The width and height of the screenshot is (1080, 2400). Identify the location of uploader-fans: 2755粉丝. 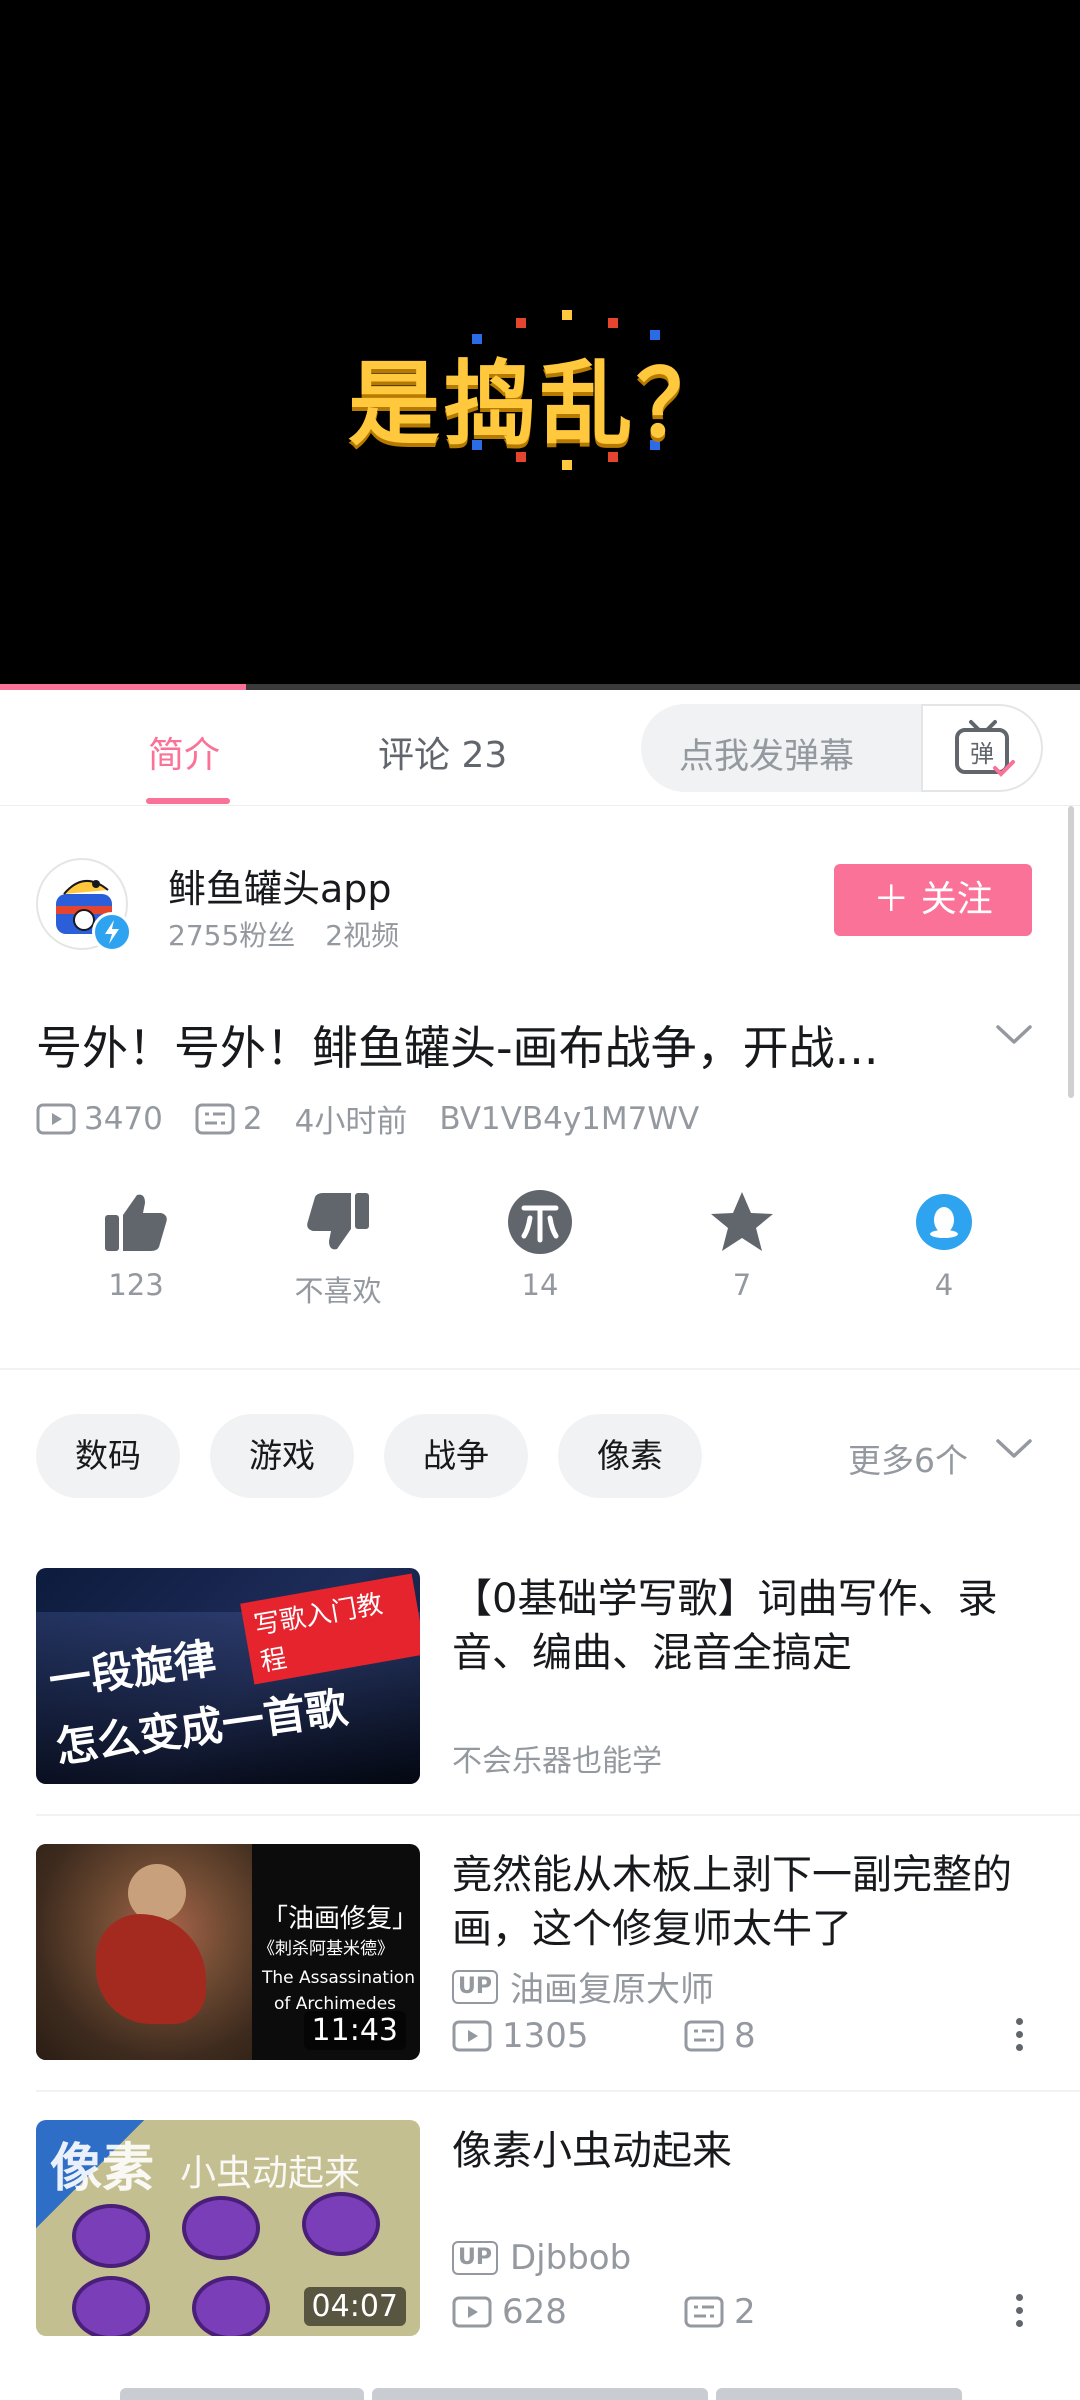
(232, 935).